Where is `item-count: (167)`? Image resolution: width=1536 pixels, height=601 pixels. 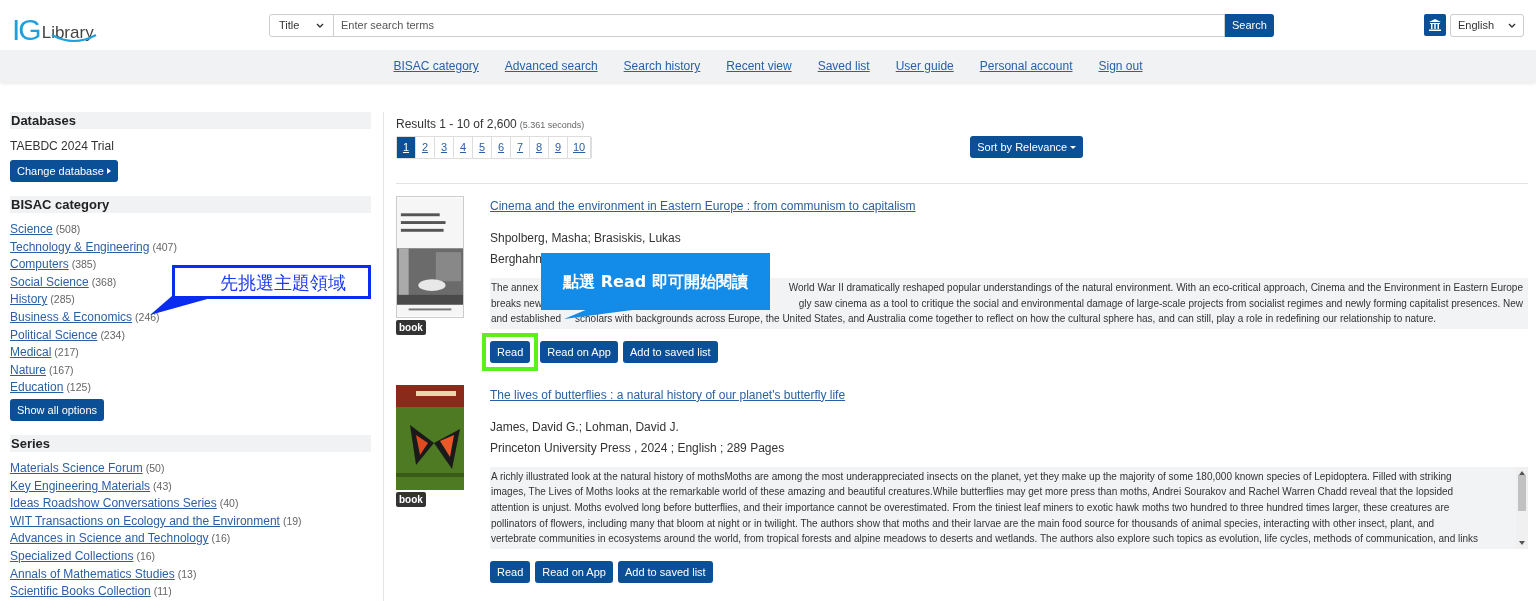 item-count: (167) is located at coordinates (61, 370).